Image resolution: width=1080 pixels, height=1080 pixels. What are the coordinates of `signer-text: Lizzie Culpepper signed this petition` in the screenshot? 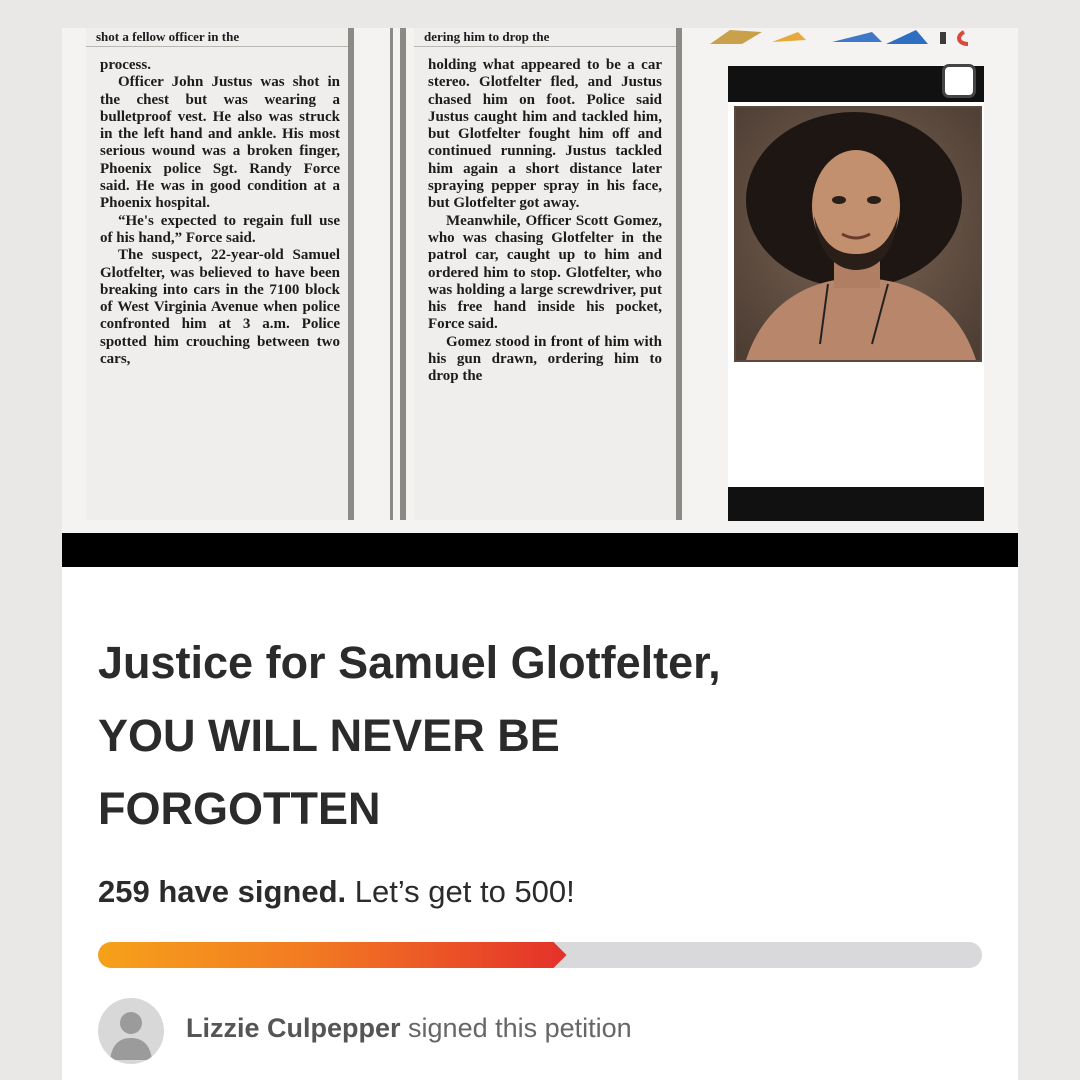 It's located at (409, 1028).